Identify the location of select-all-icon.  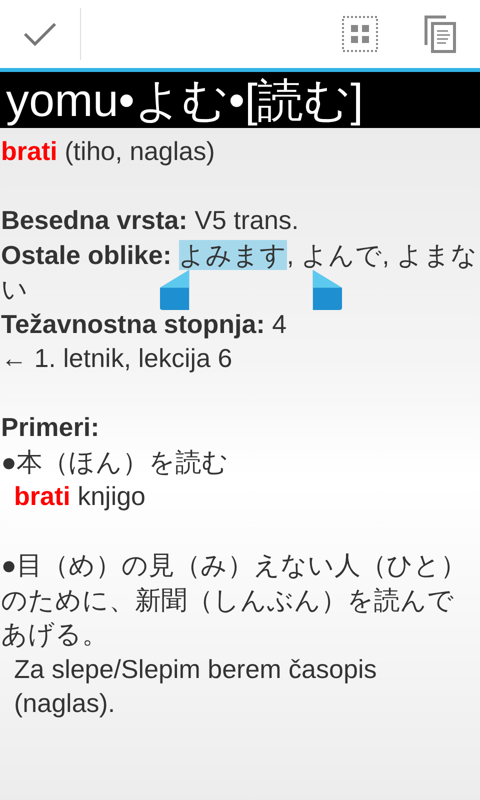
(360, 34).